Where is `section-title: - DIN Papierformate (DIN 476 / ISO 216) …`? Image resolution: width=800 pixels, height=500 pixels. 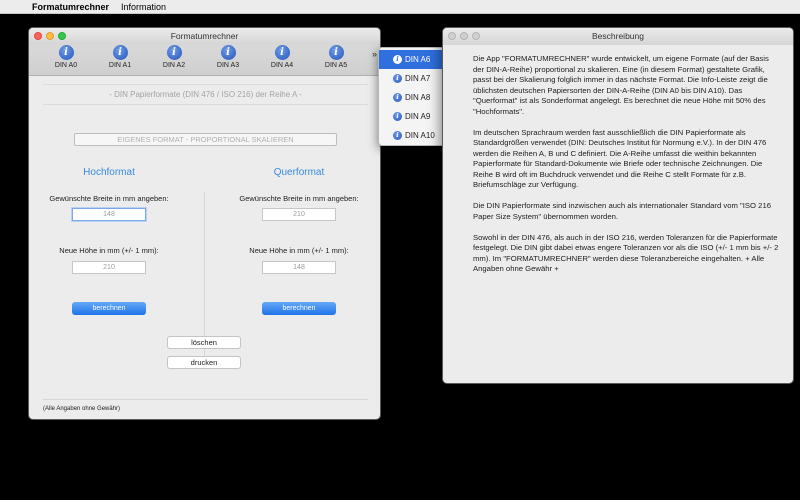
section-title: - DIN Papierformate (DIN 476 / ISO 216) … is located at coordinates (205, 94).